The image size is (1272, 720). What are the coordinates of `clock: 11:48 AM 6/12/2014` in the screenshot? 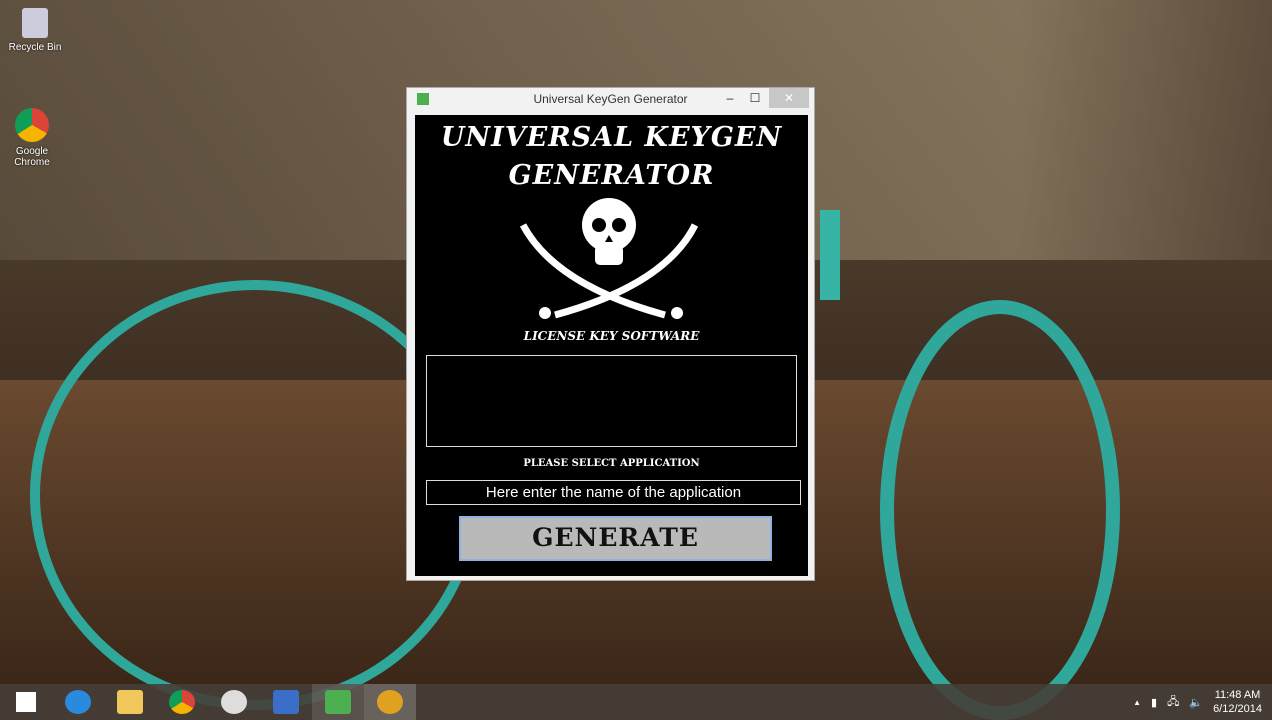 It's located at (1237, 702).